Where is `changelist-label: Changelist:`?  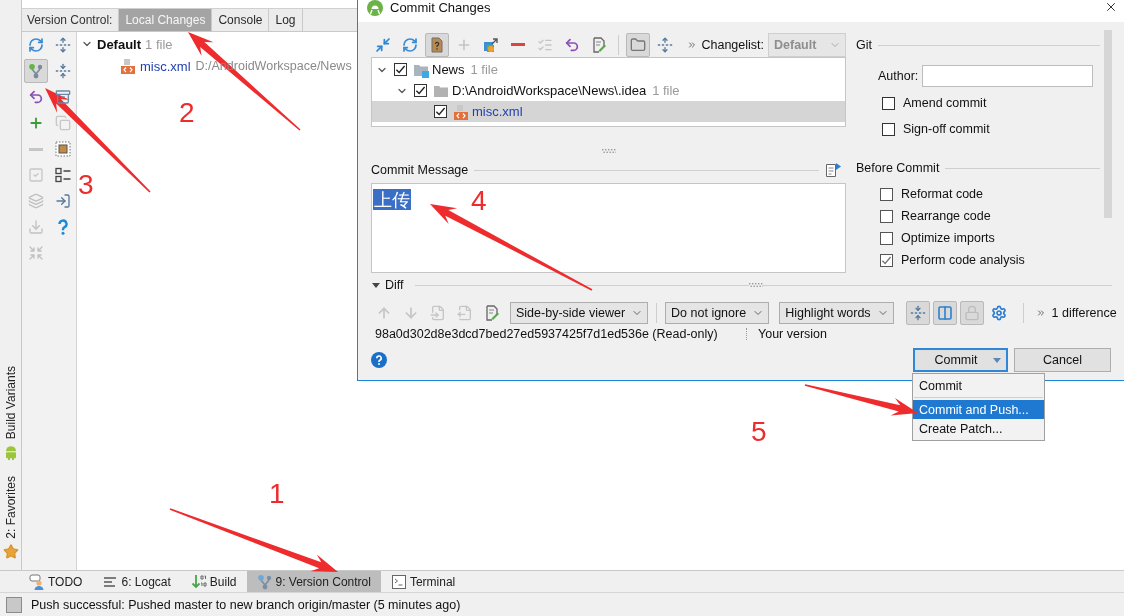
changelist-label: Changelist: is located at coordinates (732, 44).